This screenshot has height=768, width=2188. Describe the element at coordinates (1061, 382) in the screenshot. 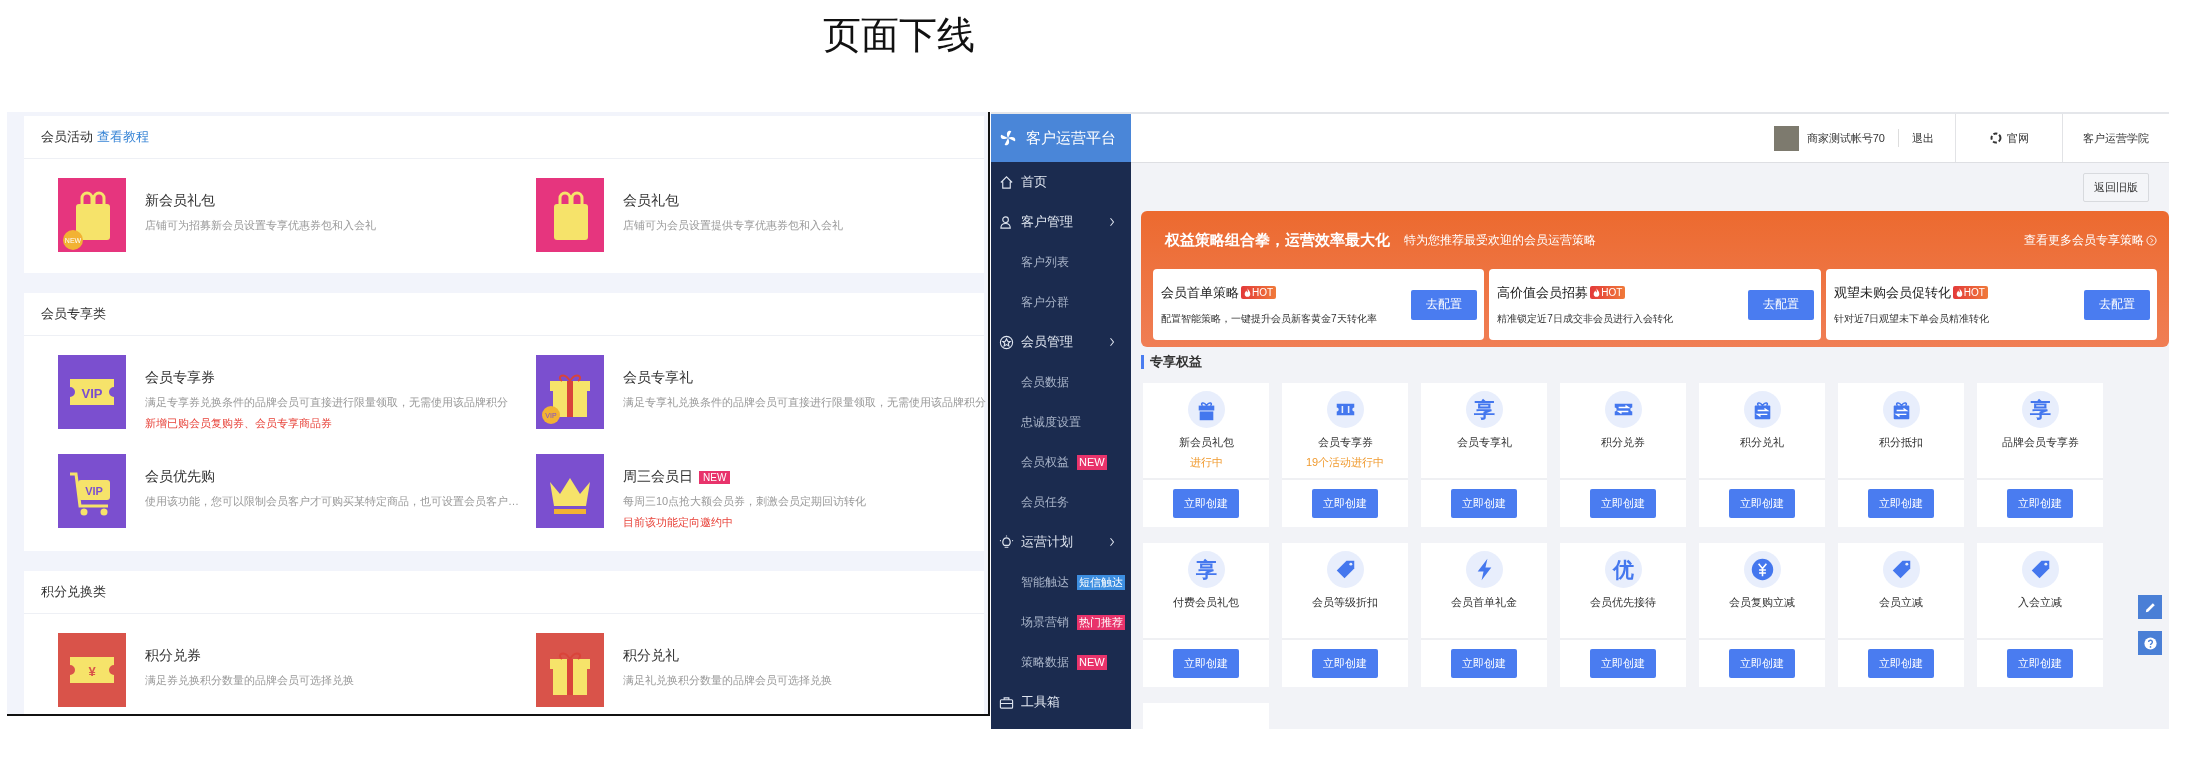

I see `sidebar-item: 会员数据` at that location.